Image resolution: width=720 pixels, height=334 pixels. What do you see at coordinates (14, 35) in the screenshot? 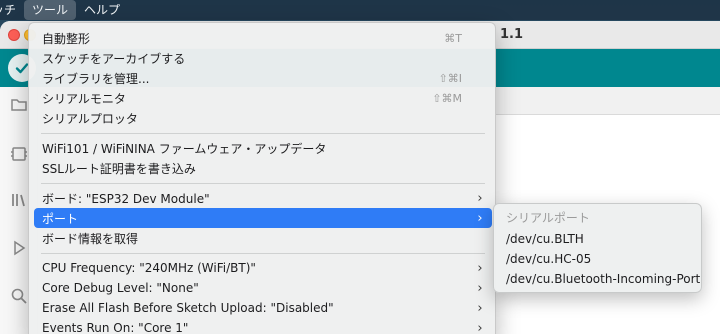
I see `close-window-button` at bounding box center [14, 35].